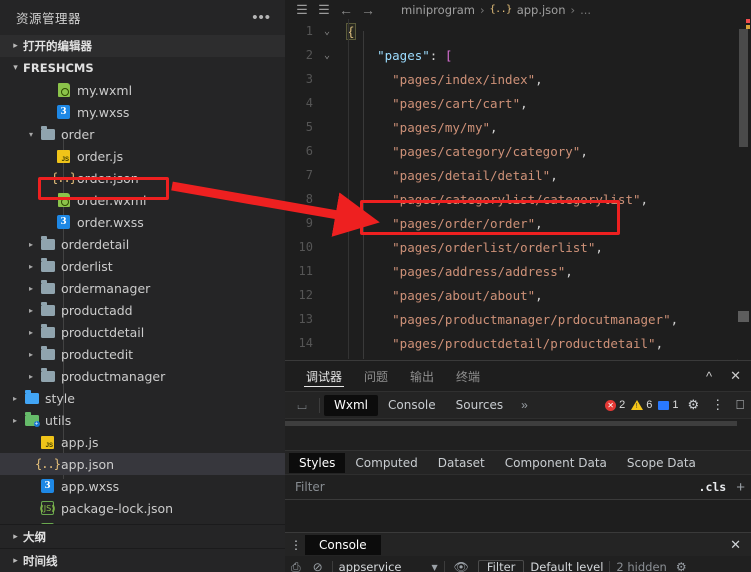 This screenshot has height=572, width=751. What do you see at coordinates (518, 31) in the screenshot?
I see `code-line: 1 ⌄ {` at bounding box center [518, 31].